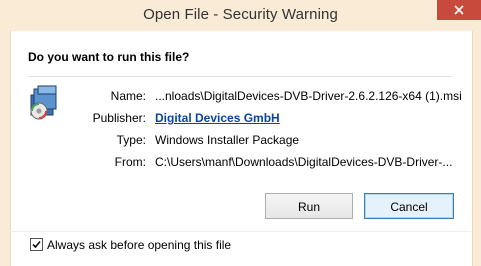  I want to click on always-ask-checkbox, so click(36, 244).